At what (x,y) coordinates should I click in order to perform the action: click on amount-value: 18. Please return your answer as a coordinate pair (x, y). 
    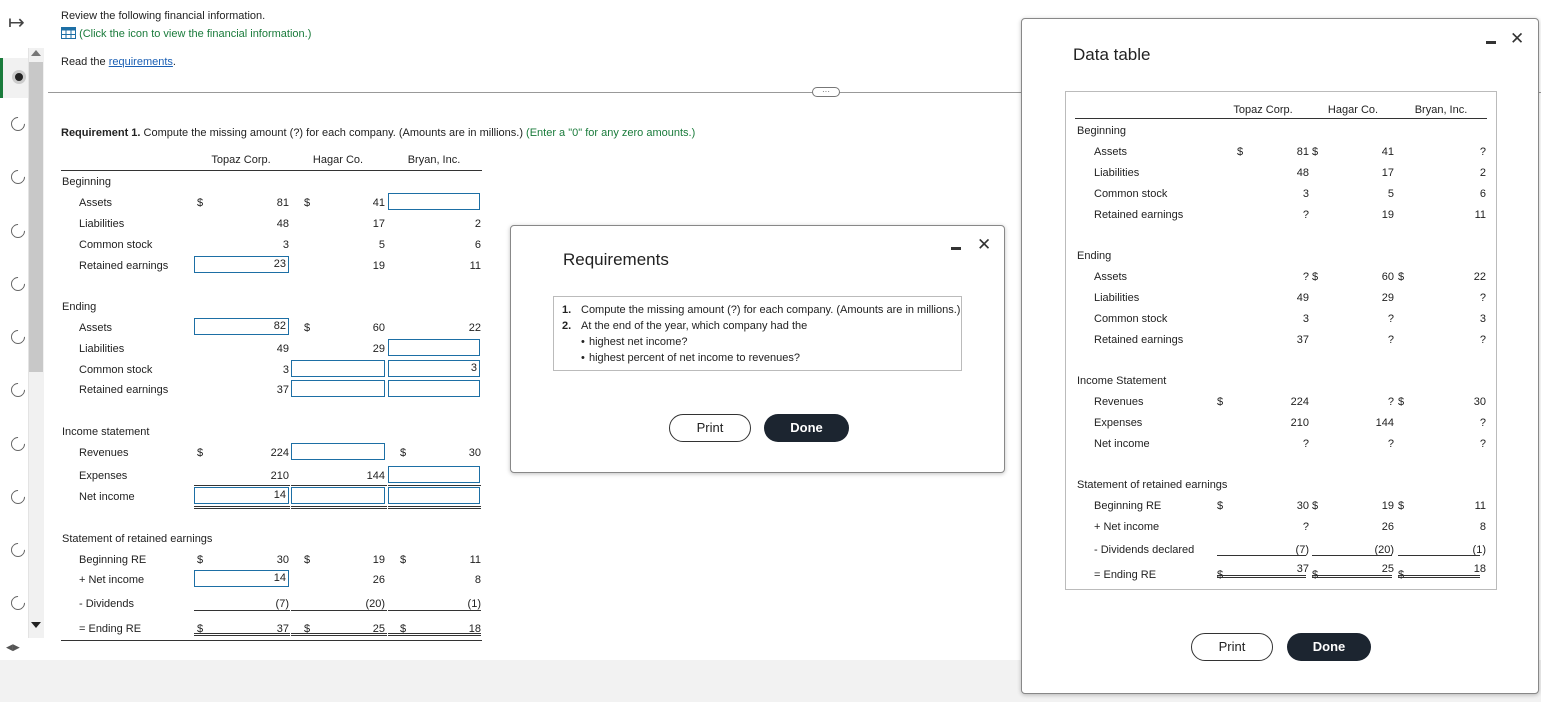
    Looking at the image, I should click on (1479, 569).